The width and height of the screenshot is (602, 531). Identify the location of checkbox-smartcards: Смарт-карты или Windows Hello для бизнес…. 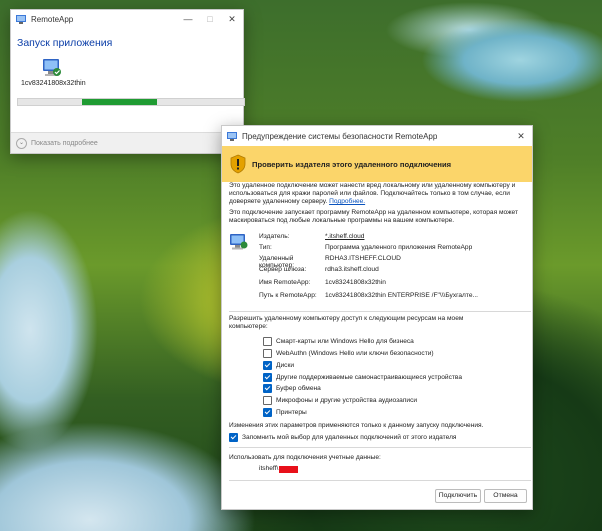
(338, 341).